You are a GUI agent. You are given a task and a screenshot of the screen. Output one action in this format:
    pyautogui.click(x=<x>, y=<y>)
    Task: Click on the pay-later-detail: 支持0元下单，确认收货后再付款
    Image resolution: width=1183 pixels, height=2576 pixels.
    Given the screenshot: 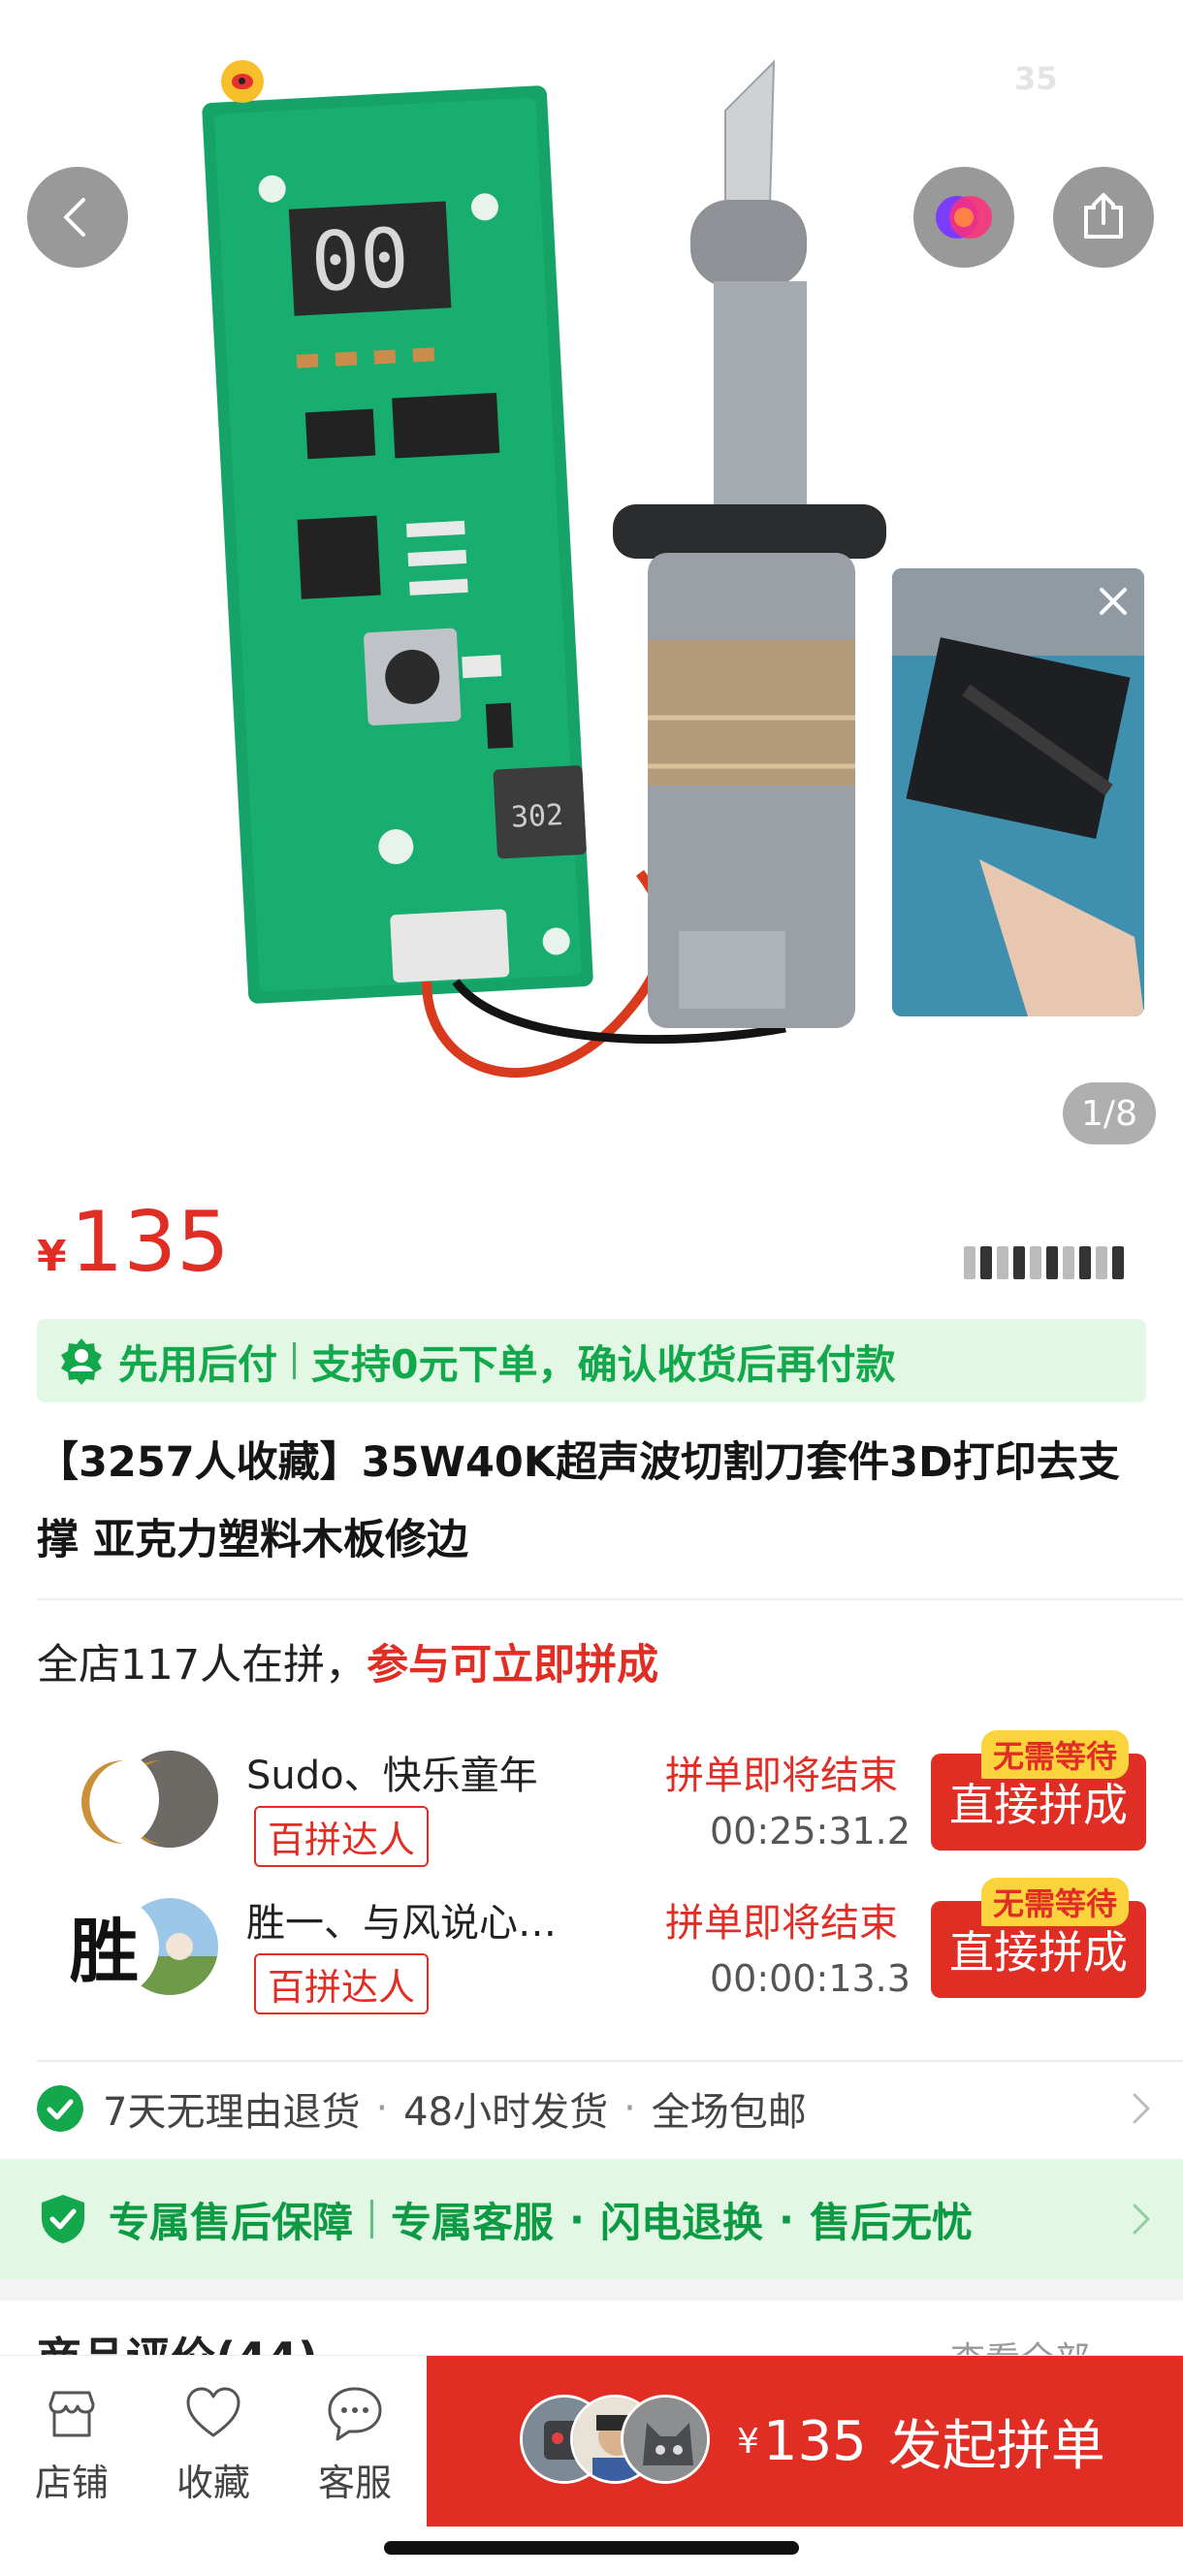 What is the action you would take?
    pyautogui.click(x=603, y=1364)
    